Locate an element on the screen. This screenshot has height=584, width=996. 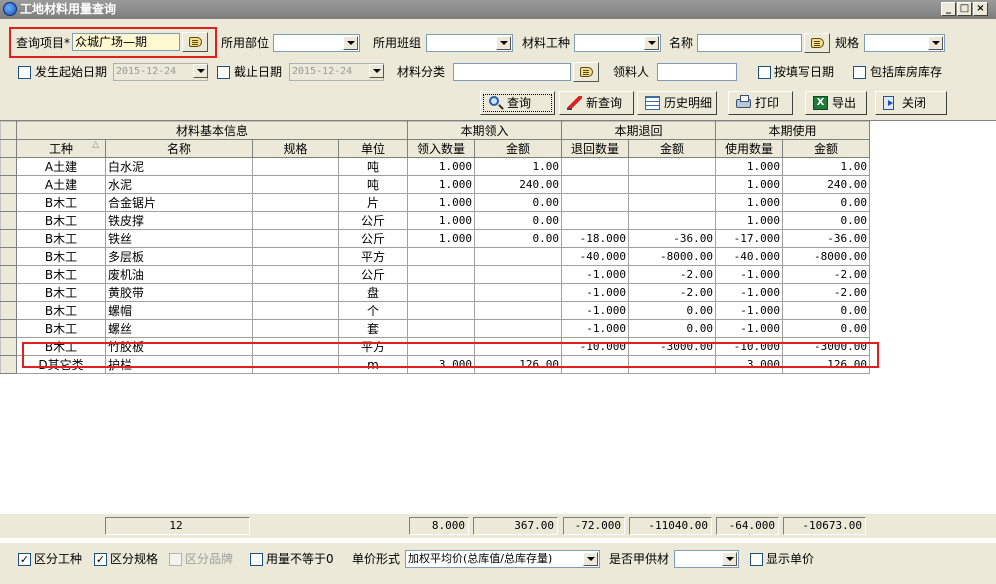
table-row: B木工 废机油 公斤 -1.000 -2.00 -1.000 -2.00 is located at coordinates (435, 274).